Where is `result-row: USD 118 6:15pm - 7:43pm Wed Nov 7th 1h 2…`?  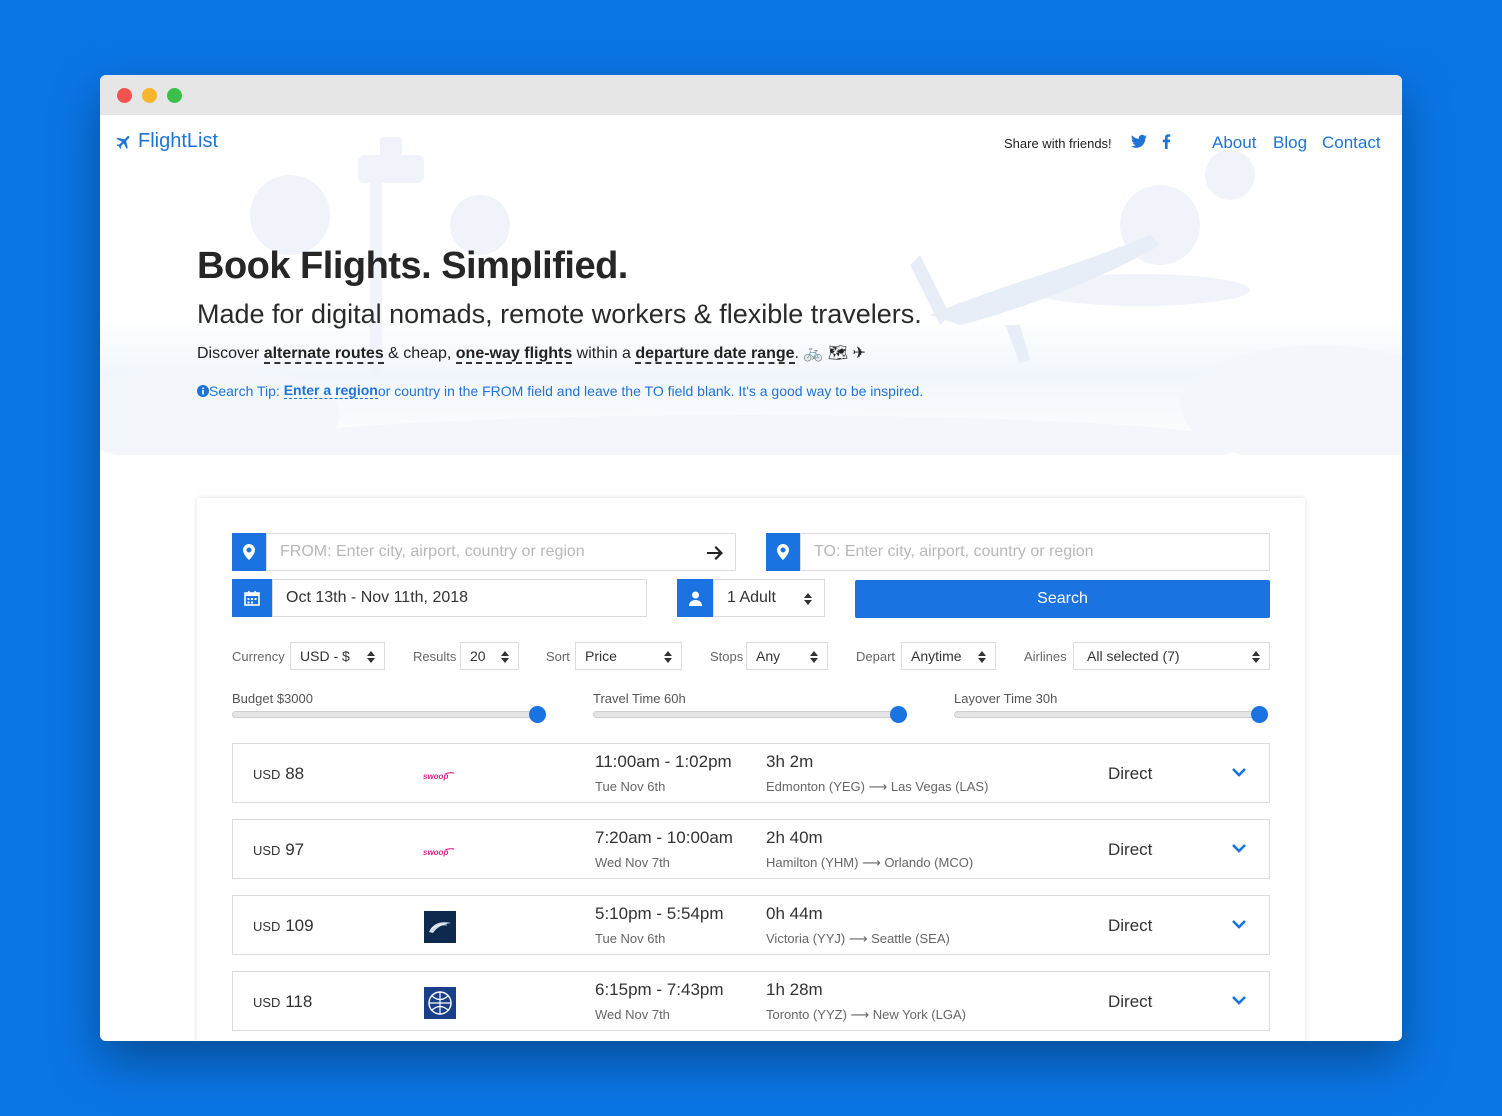 result-row: USD 118 6:15pm - 7:43pm Wed Nov 7th 1h 2… is located at coordinates (751, 1001).